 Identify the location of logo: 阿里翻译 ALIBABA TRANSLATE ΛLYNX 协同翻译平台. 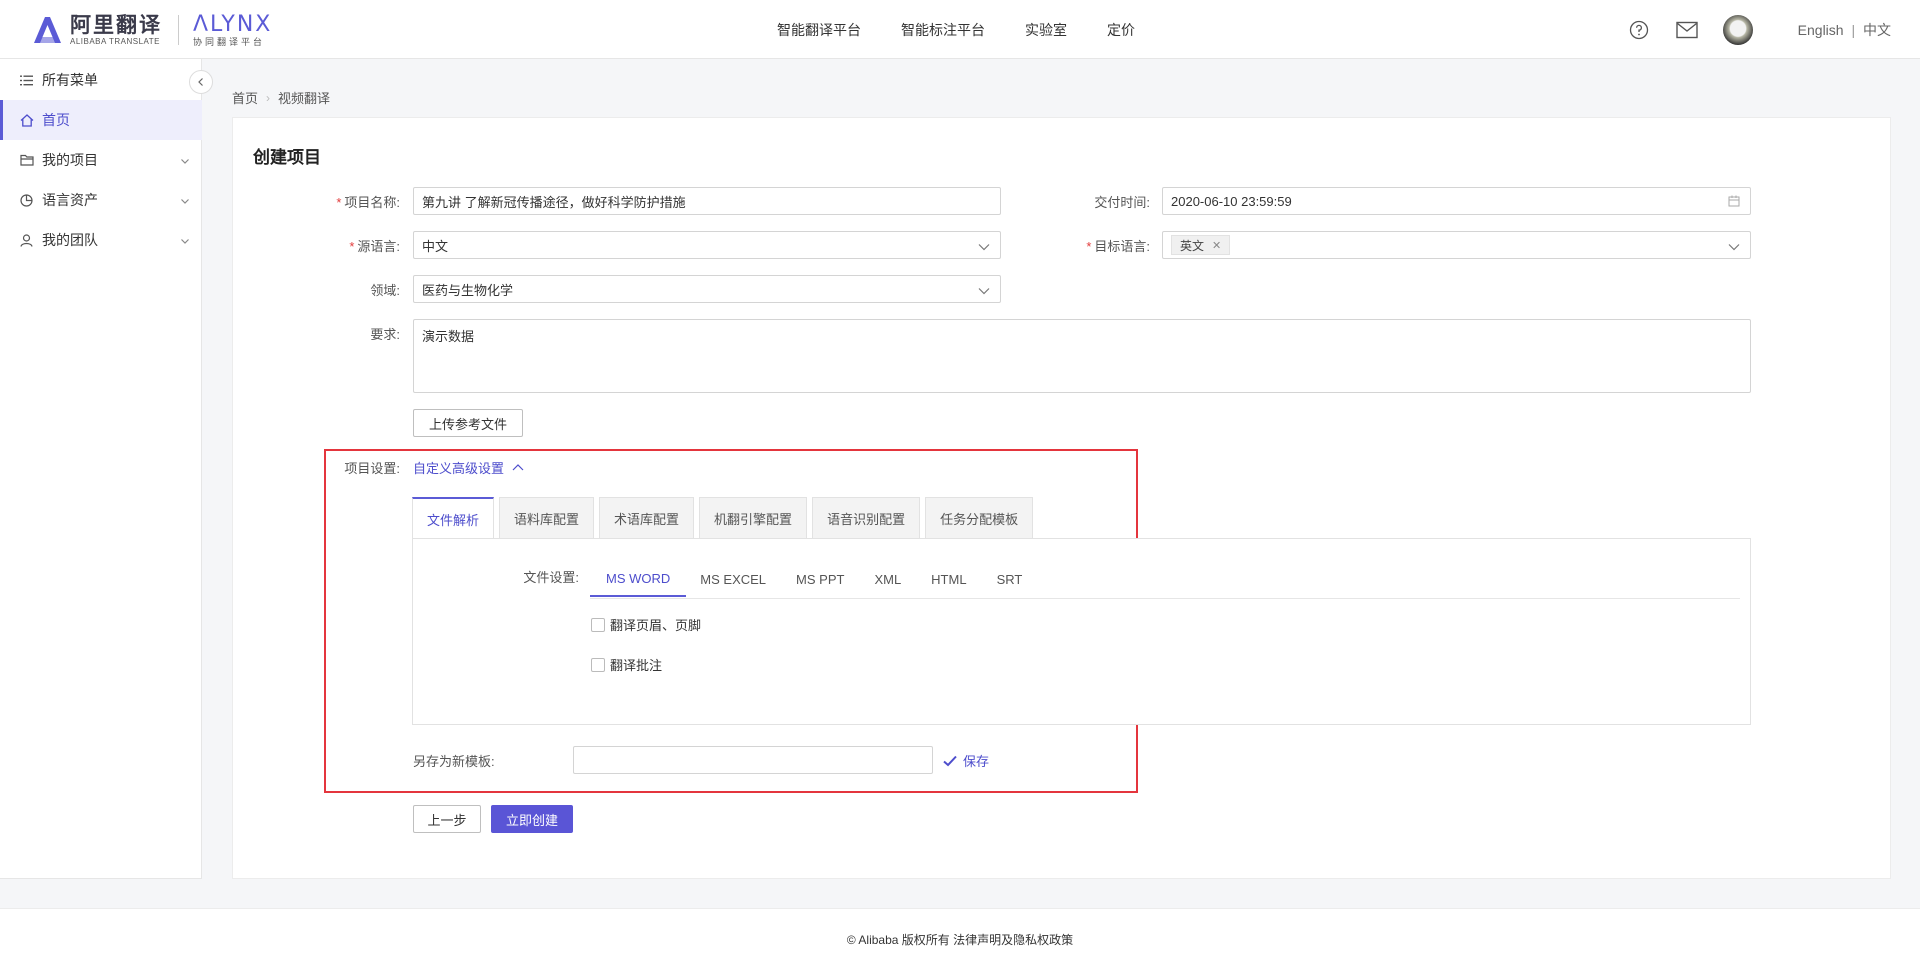
(151, 30).